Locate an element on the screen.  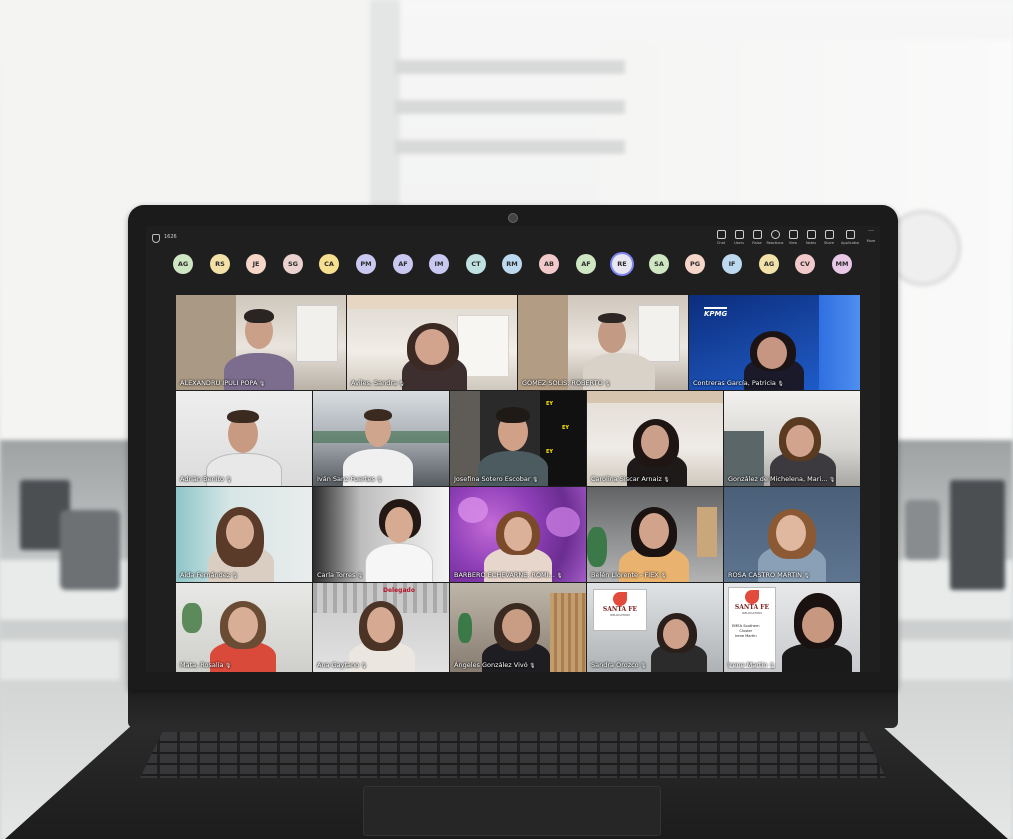
video-tile: ALEXANDRU IPULI POPA 🎙 is located at coordinates (261, 342).